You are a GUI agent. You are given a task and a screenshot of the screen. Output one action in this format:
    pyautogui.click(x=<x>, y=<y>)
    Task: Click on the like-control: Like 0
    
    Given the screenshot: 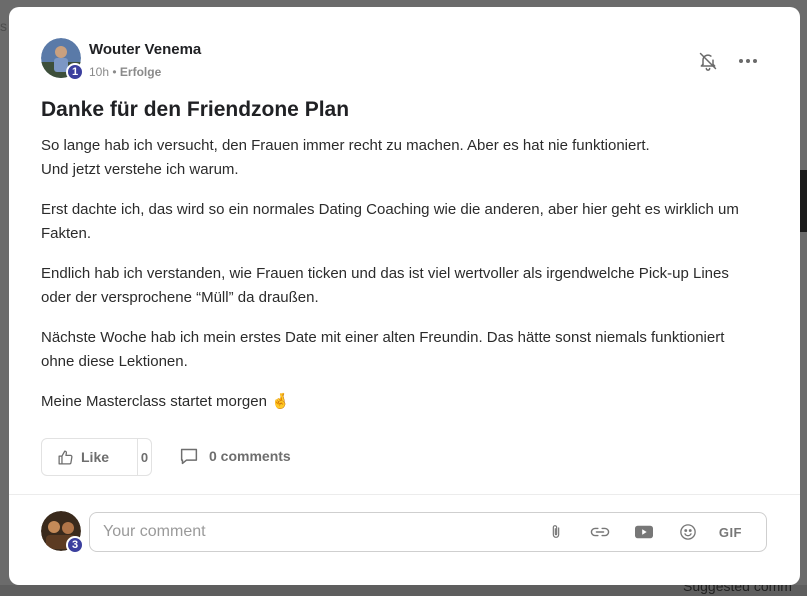 What is the action you would take?
    pyautogui.click(x=96, y=457)
    